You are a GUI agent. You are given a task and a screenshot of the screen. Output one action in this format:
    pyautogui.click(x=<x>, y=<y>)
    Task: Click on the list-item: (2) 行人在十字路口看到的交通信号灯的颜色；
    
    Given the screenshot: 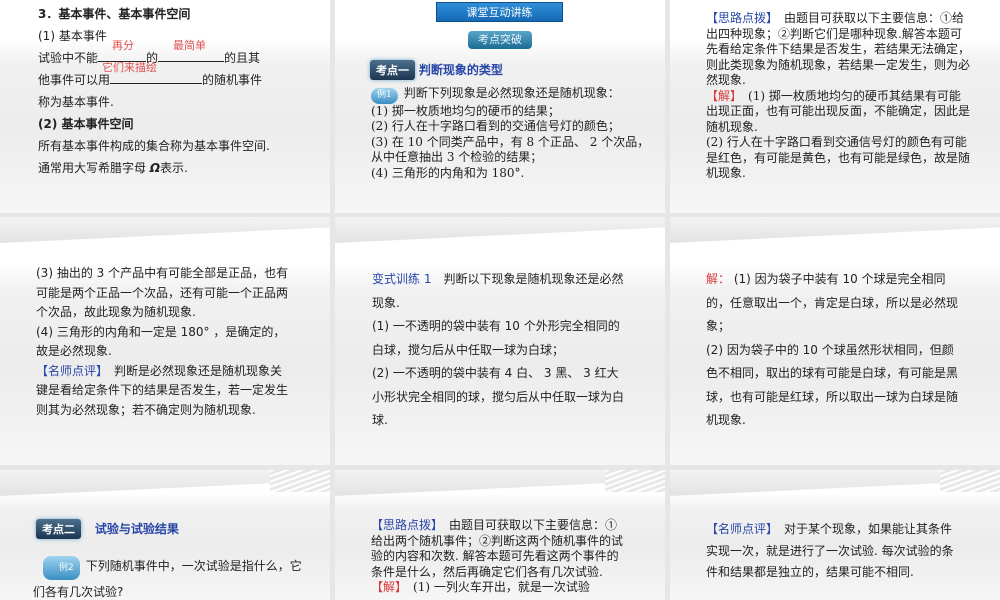 What is the action you would take?
    pyautogui.click(x=495, y=126)
    